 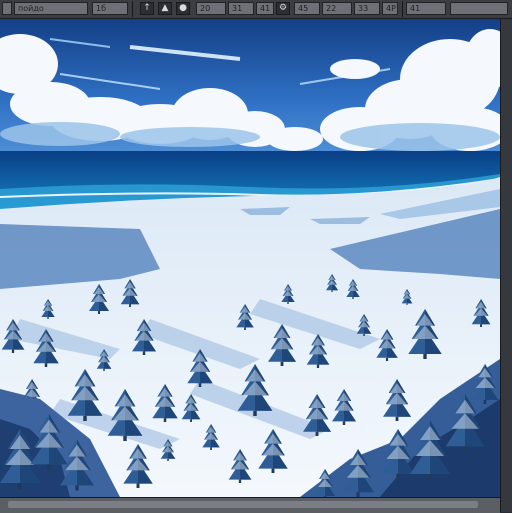 What do you see at coordinates (165, 8) in the screenshot?
I see `lamp-icon: ▲` at bounding box center [165, 8].